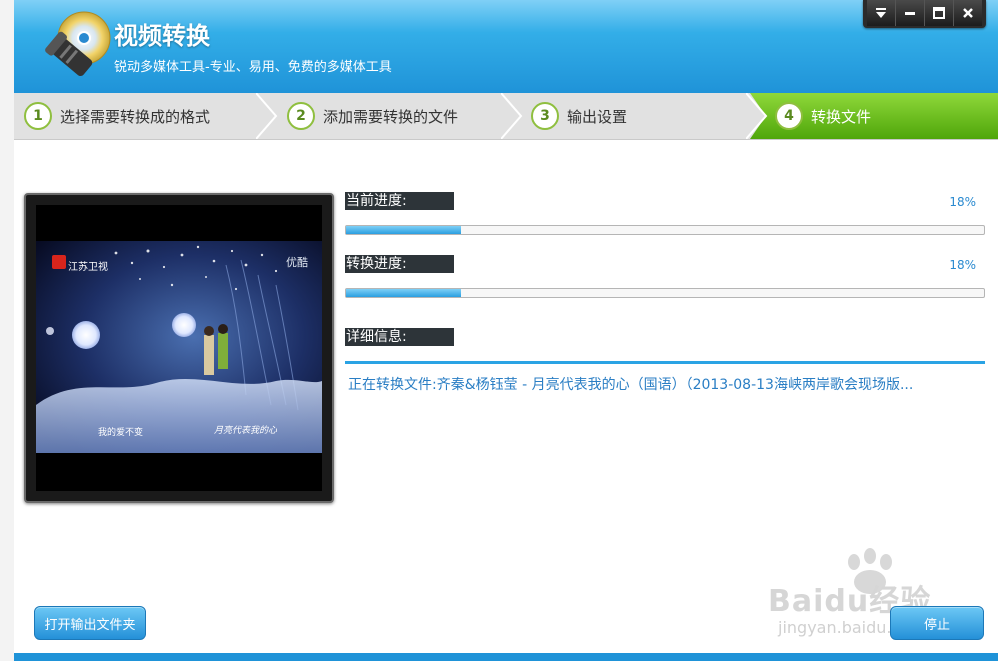 The height and width of the screenshot is (661, 1000). What do you see at coordinates (506, 46) in the screenshot?
I see `title-bar: 视频转换 锐动多媒体工具-专业、易用、免费的多媒体工具` at bounding box center [506, 46].